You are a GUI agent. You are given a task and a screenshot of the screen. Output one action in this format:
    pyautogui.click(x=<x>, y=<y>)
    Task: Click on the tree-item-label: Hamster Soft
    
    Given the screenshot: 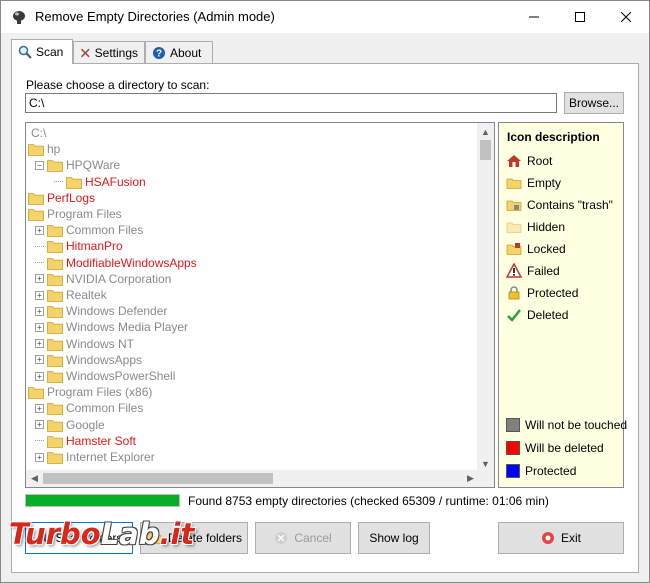 What is the action you would take?
    pyautogui.click(x=101, y=440)
    